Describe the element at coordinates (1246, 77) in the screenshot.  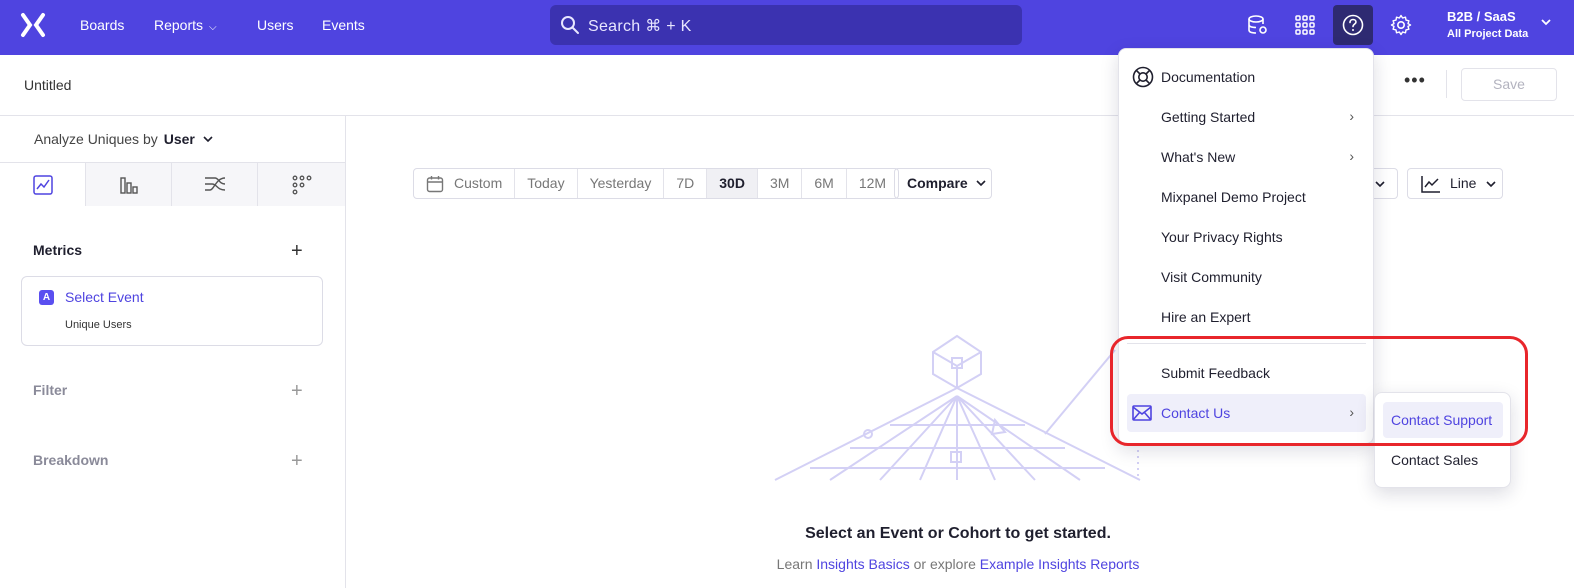
I see `menu-item-documentation: Documentation` at that location.